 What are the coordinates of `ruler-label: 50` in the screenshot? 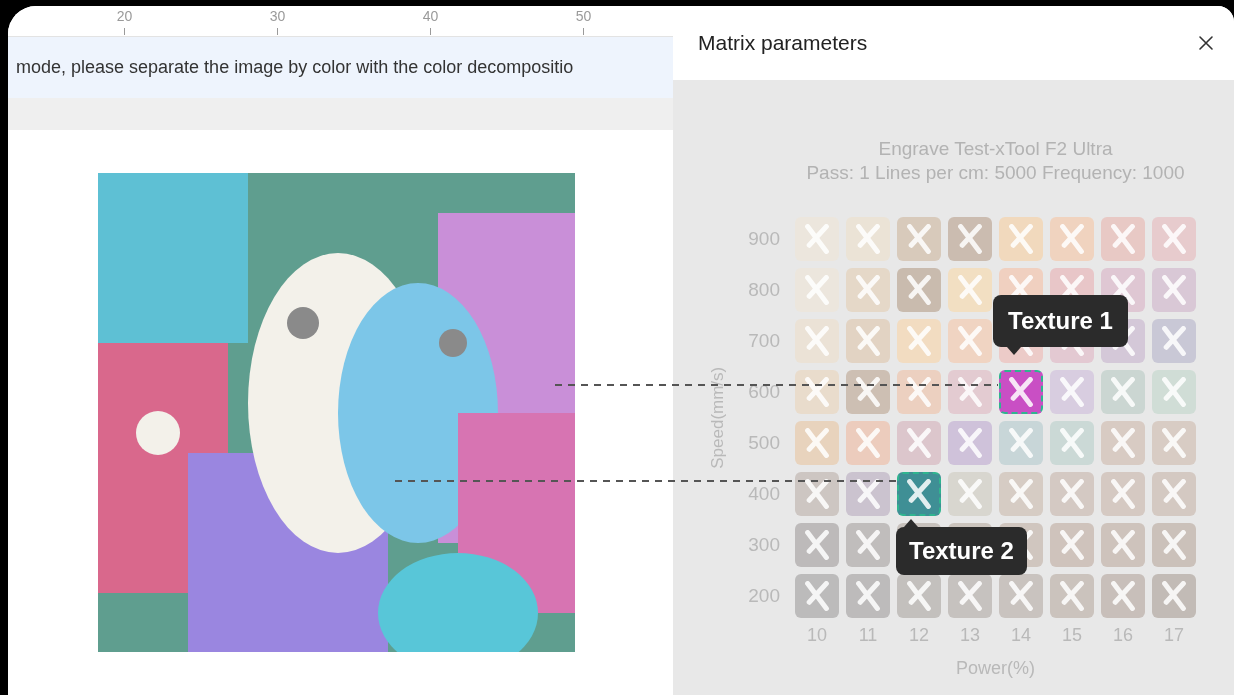 It's located at (583, 16).